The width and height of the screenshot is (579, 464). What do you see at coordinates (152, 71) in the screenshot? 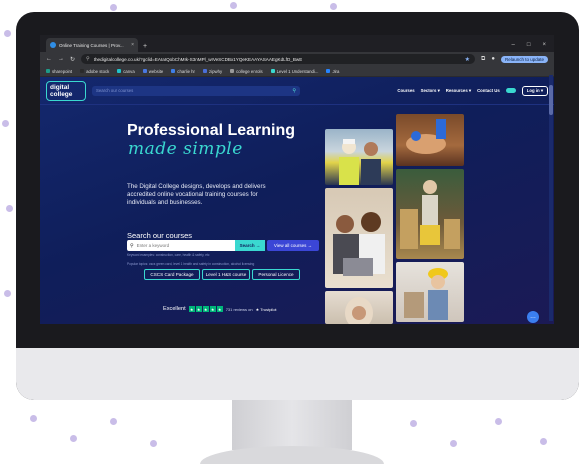
I see `bookmark-item: website` at bounding box center [152, 71].